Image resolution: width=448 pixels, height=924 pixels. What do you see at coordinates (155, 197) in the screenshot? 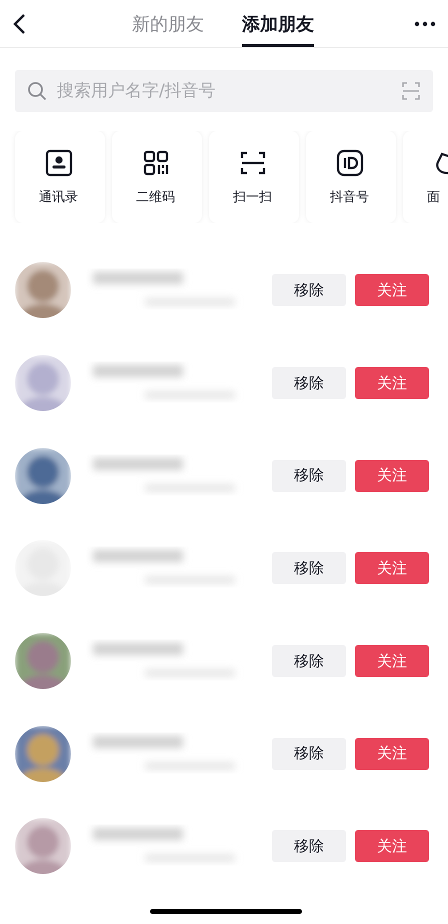
I see `shortcut-label: 二维码` at bounding box center [155, 197].